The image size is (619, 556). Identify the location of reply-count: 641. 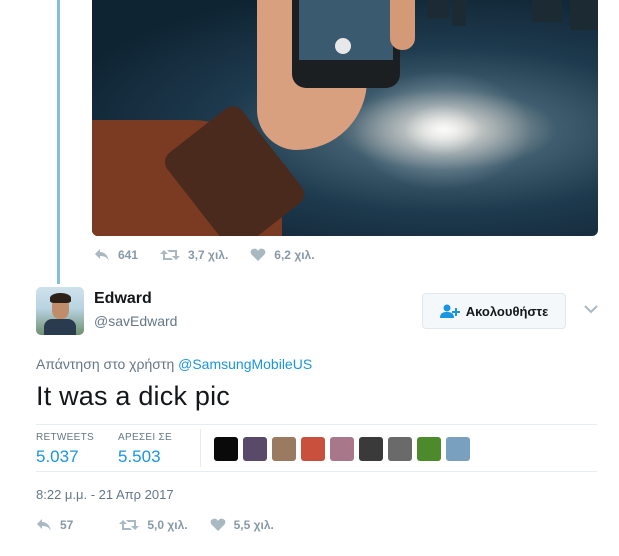
(128, 255).